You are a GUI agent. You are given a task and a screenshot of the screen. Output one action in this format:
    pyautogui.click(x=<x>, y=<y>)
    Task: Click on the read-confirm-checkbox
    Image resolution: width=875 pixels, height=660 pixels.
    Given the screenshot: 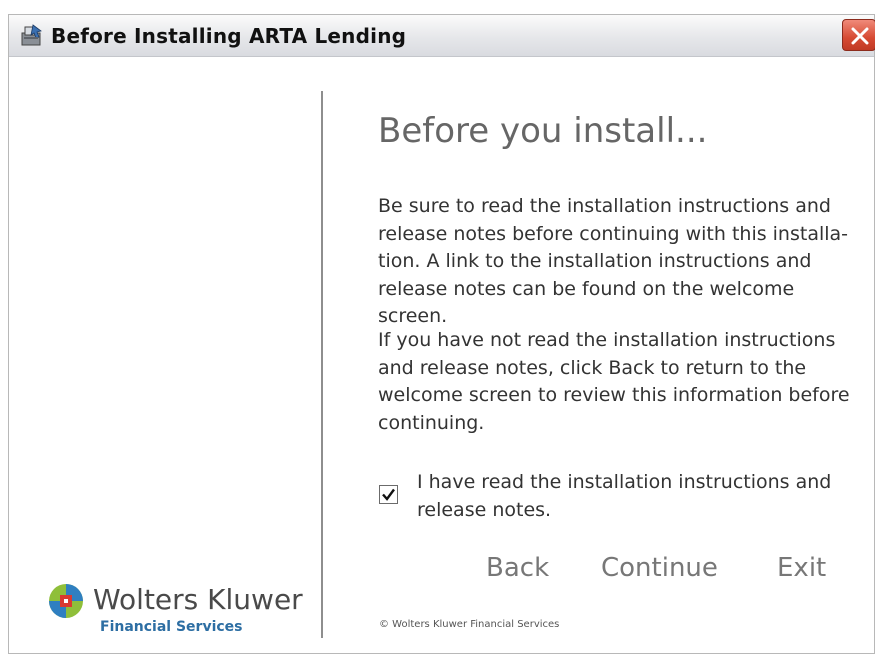 What is the action you would take?
    pyautogui.click(x=388, y=494)
    